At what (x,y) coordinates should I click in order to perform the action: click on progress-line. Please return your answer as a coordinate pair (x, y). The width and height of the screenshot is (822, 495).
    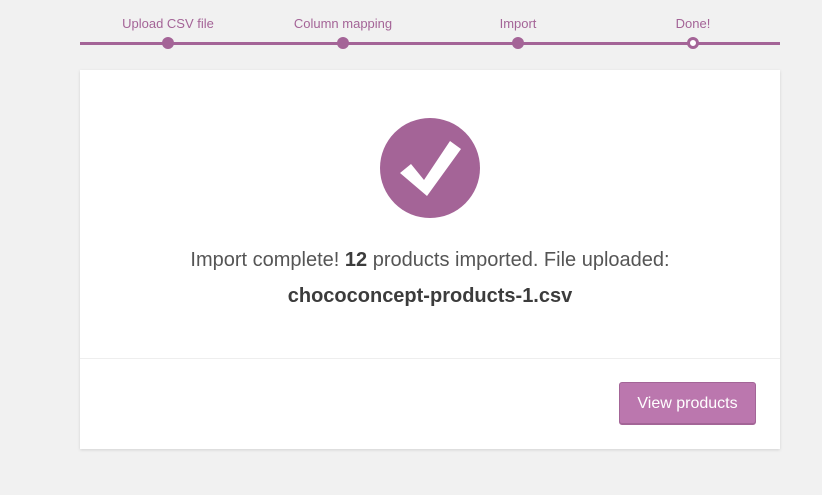
    Looking at the image, I should click on (430, 43).